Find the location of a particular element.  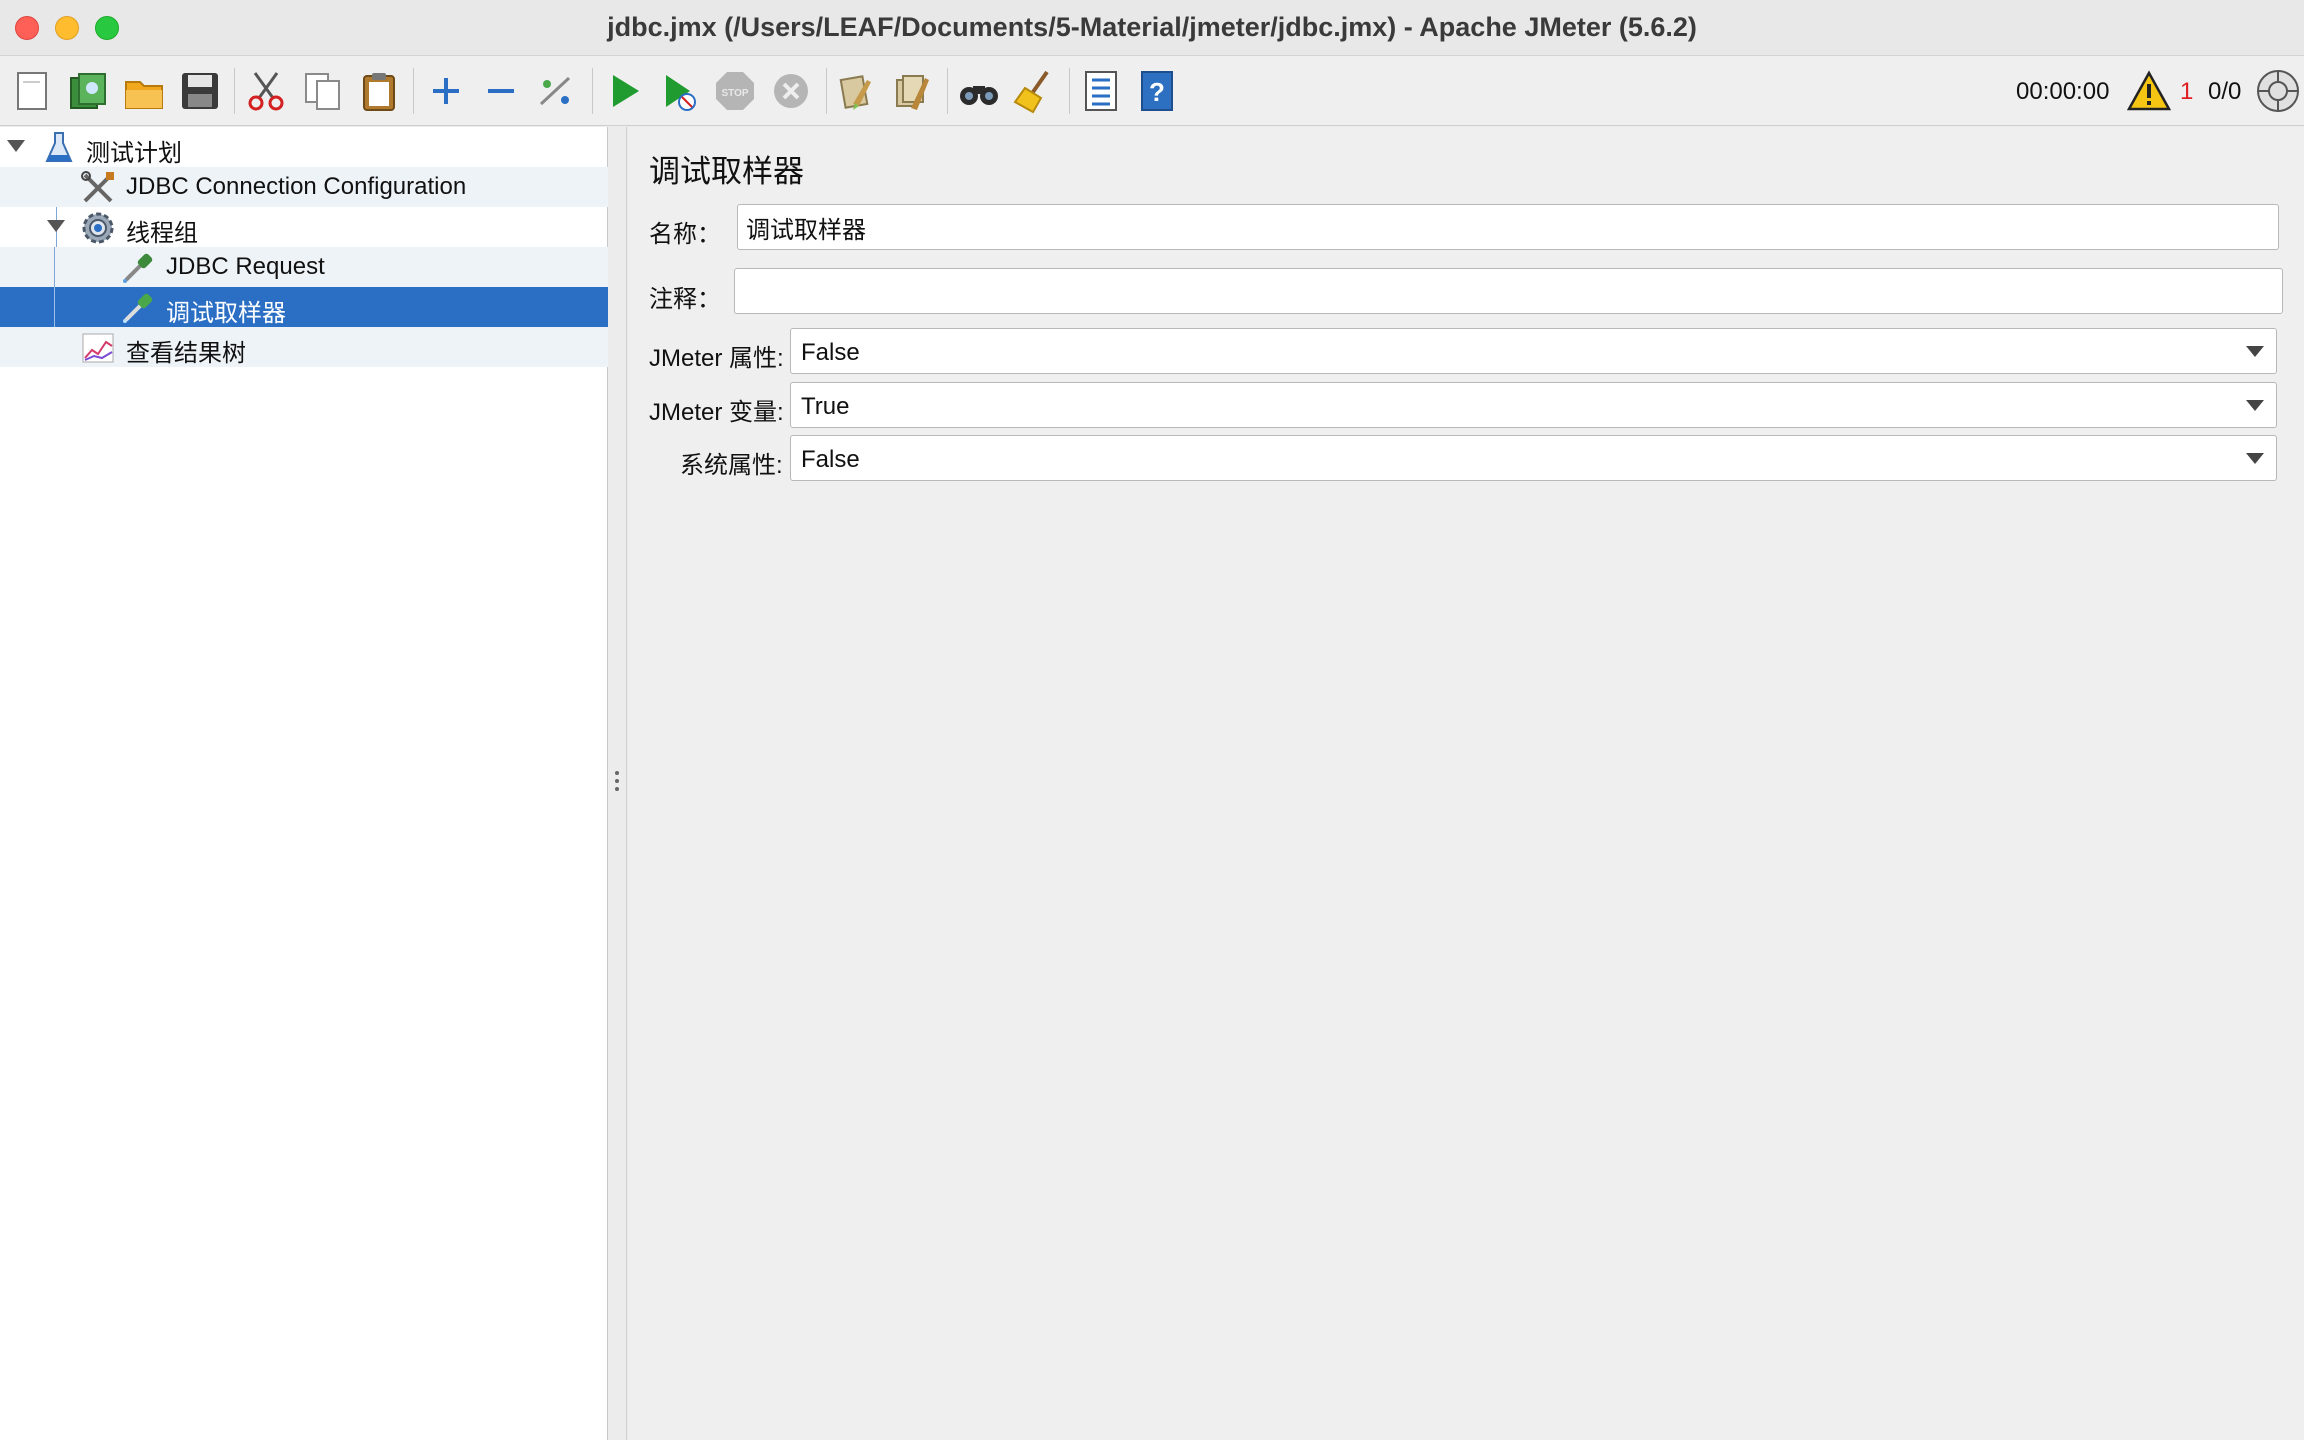

shutdown-button is located at coordinates (791, 91).